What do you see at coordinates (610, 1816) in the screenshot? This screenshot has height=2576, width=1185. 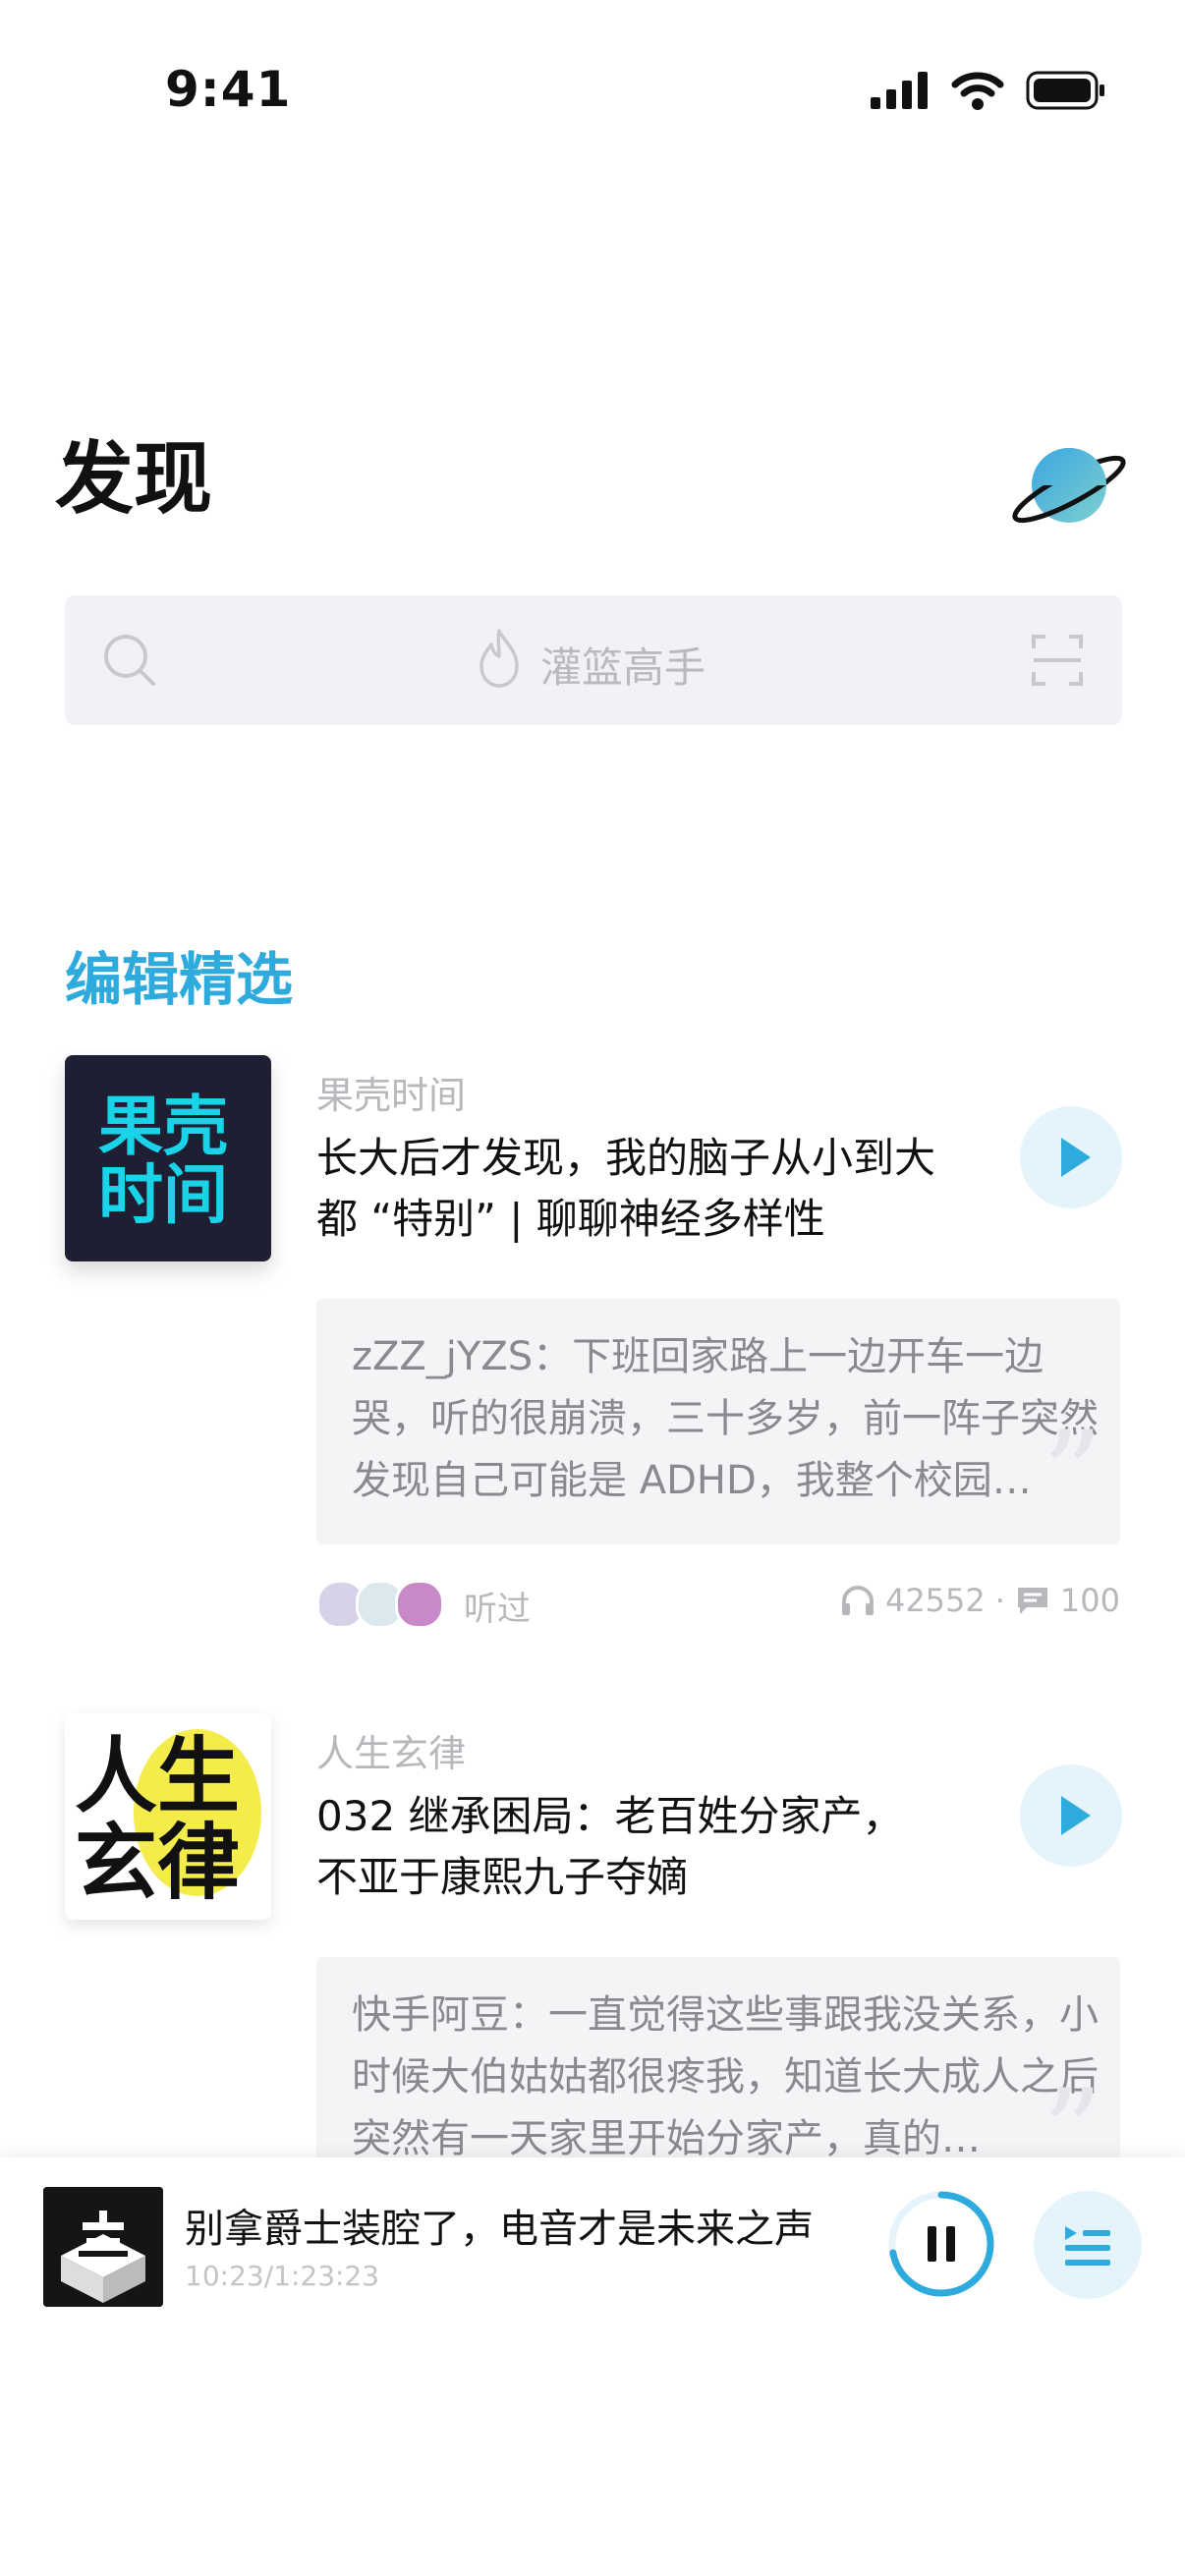 I see `episode-title-line: 032 继承困局：老百姓分家产，` at bounding box center [610, 1816].